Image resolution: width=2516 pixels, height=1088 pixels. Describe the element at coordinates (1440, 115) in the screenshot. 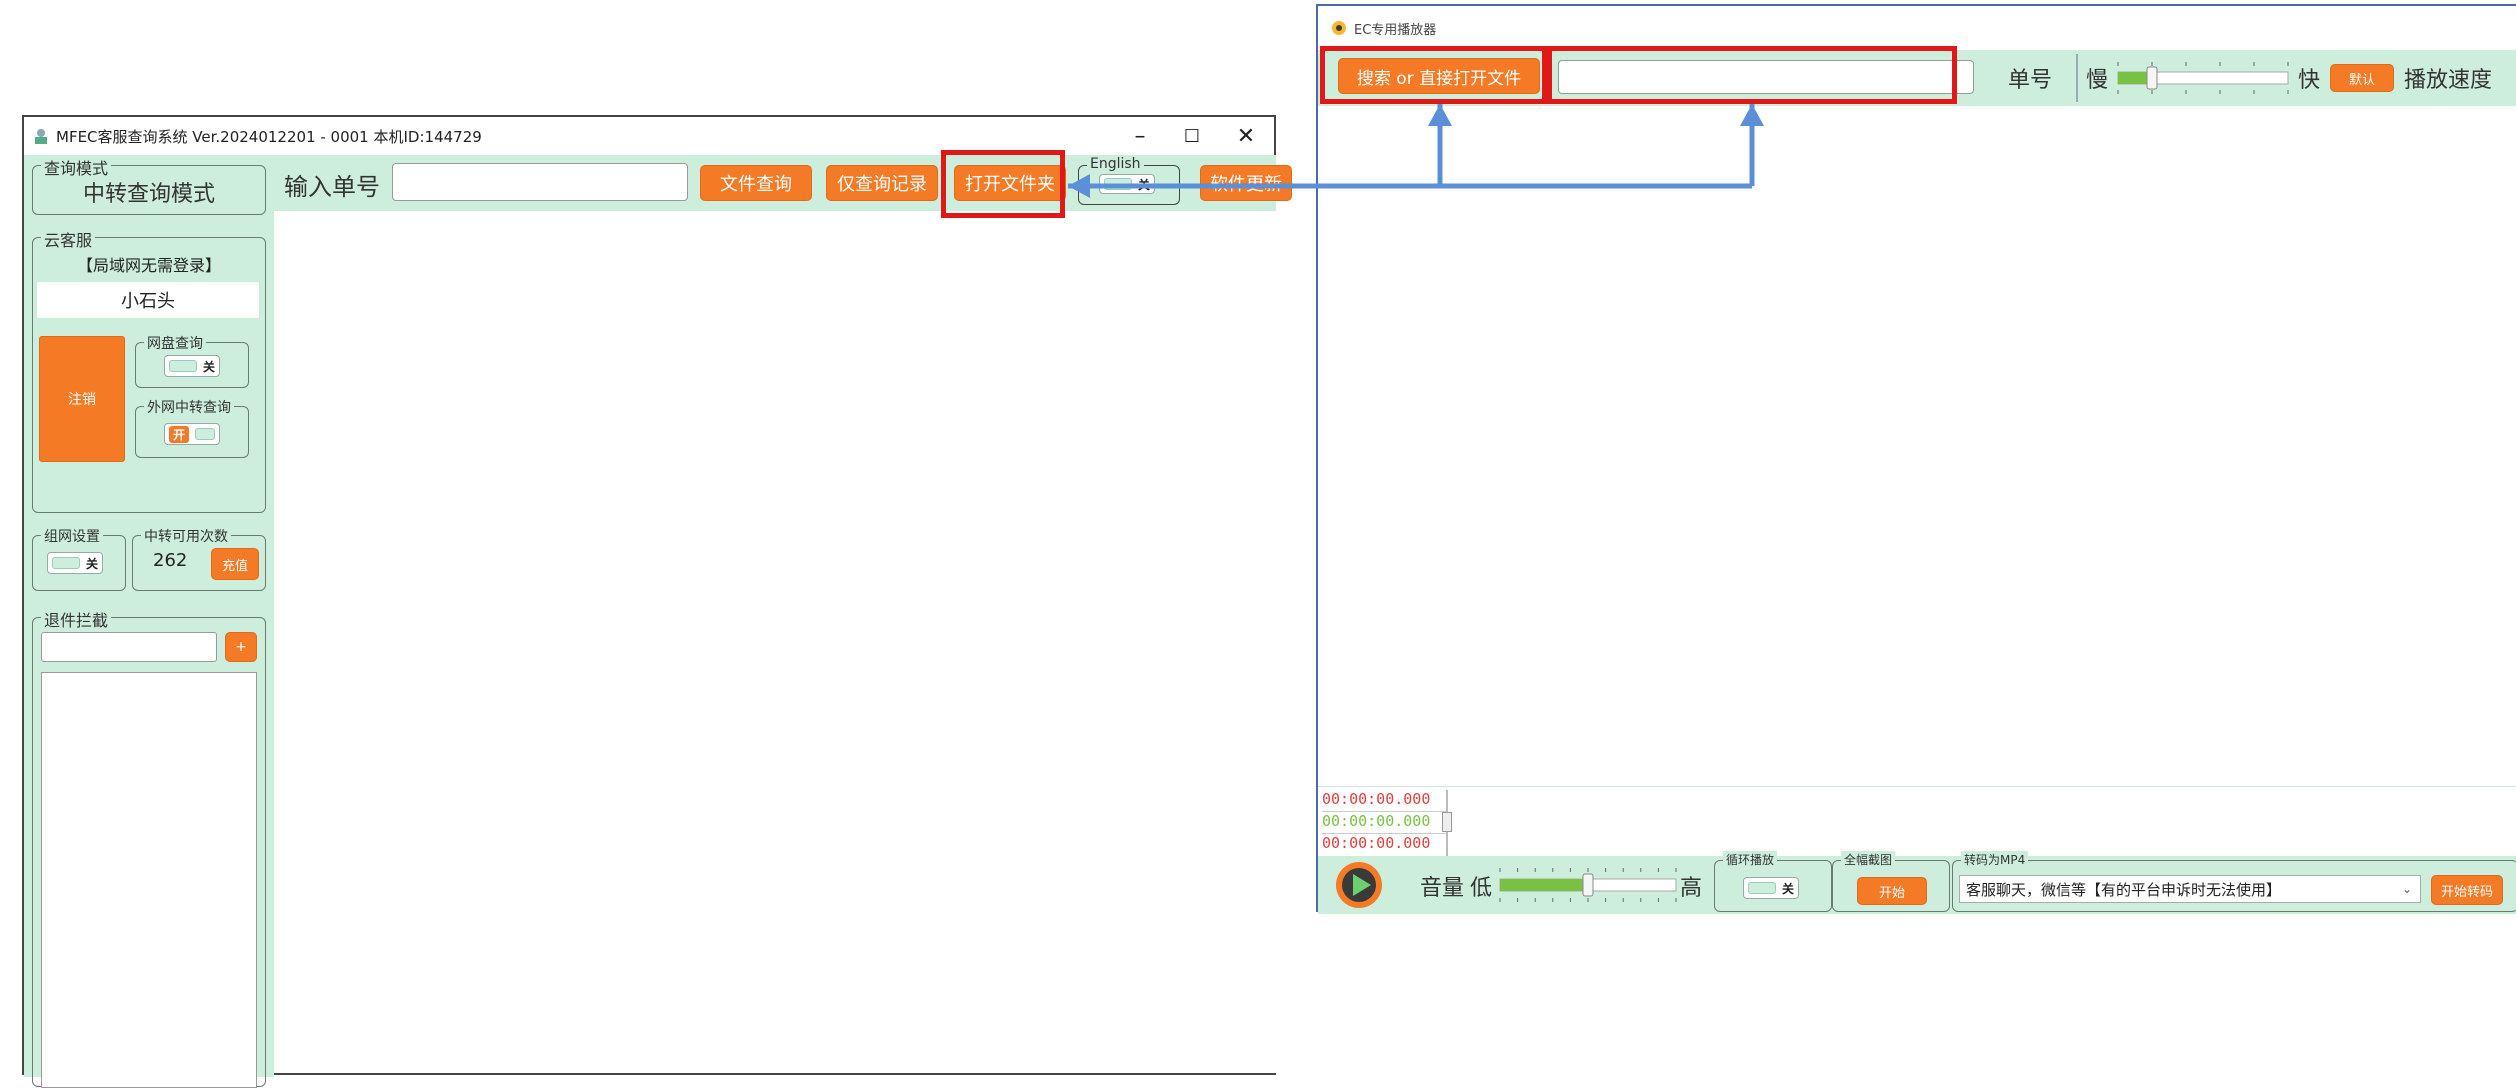

I see `arrowhead-search-button` at that location.